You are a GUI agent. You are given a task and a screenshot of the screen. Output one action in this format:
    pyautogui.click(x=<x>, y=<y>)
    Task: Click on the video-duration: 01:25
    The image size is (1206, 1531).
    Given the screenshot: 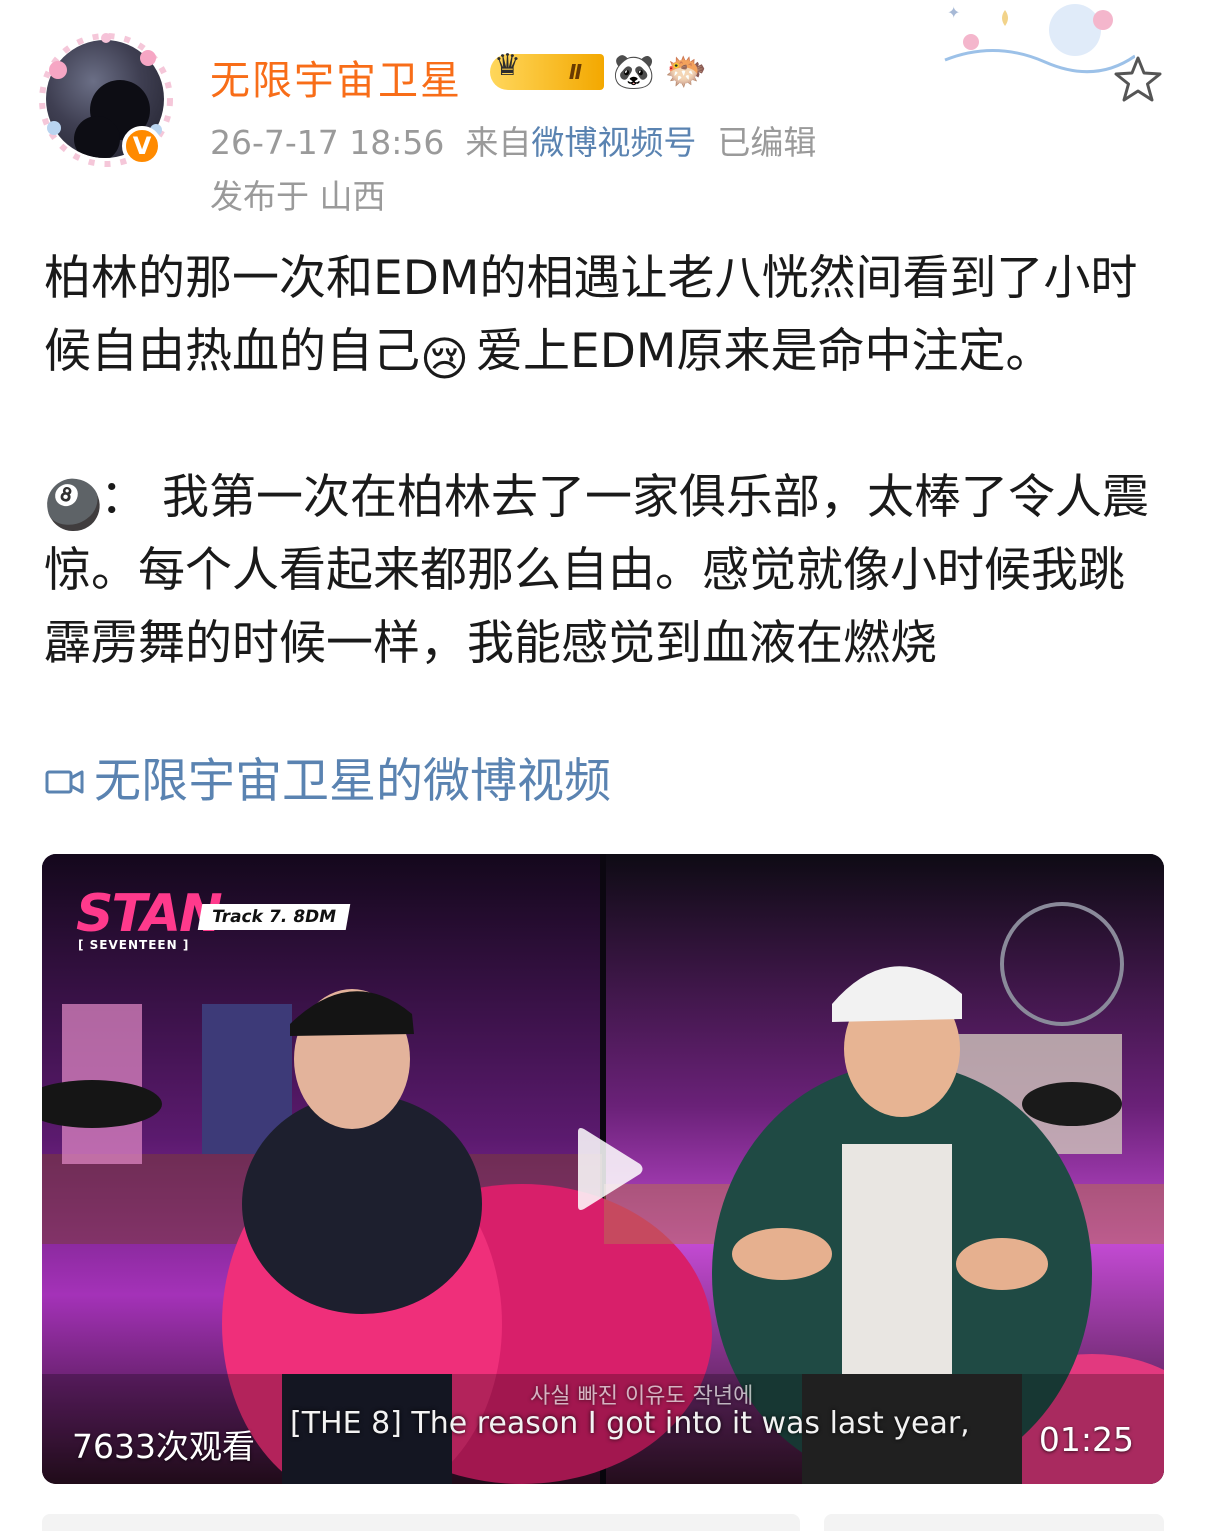 What is the action you would take?
    pyautogui.click(x=1086, y=1439)
    